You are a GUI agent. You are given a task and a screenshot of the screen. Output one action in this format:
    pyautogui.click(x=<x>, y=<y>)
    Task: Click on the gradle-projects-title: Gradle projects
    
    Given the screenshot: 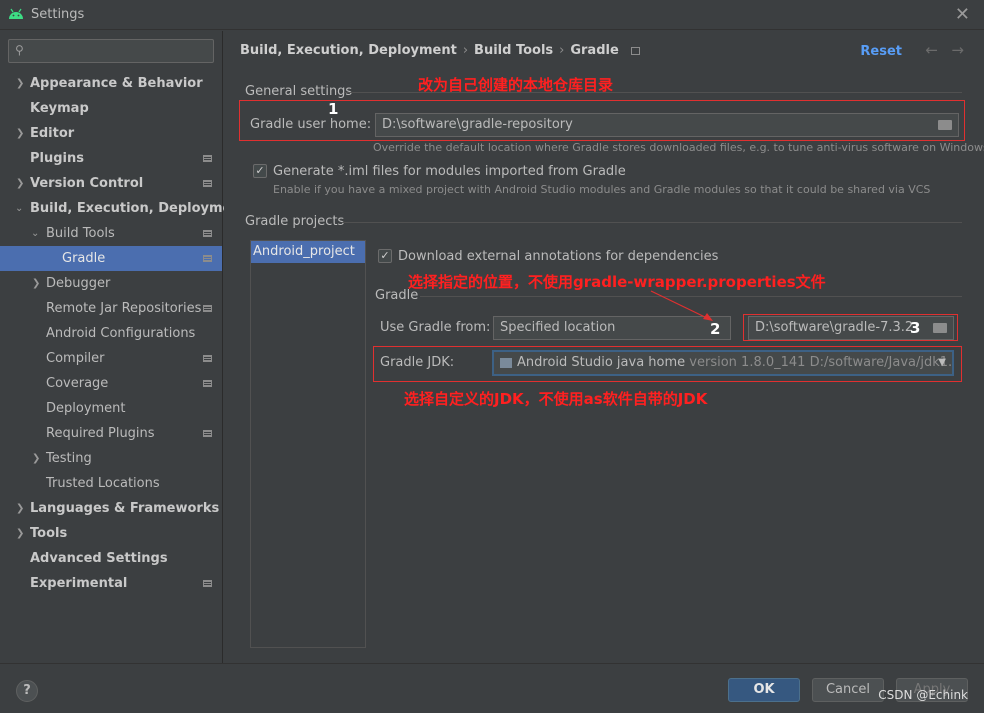 What is the action you would take?
    pyautogui.click(x=295, y=221)
    